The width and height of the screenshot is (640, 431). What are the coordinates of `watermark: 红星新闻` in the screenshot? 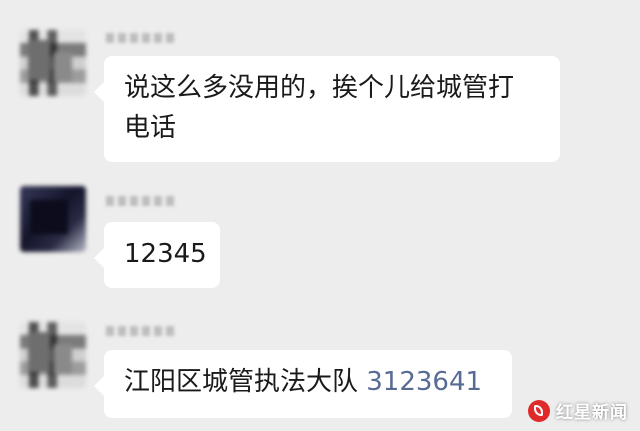 It's located at (578, 410).